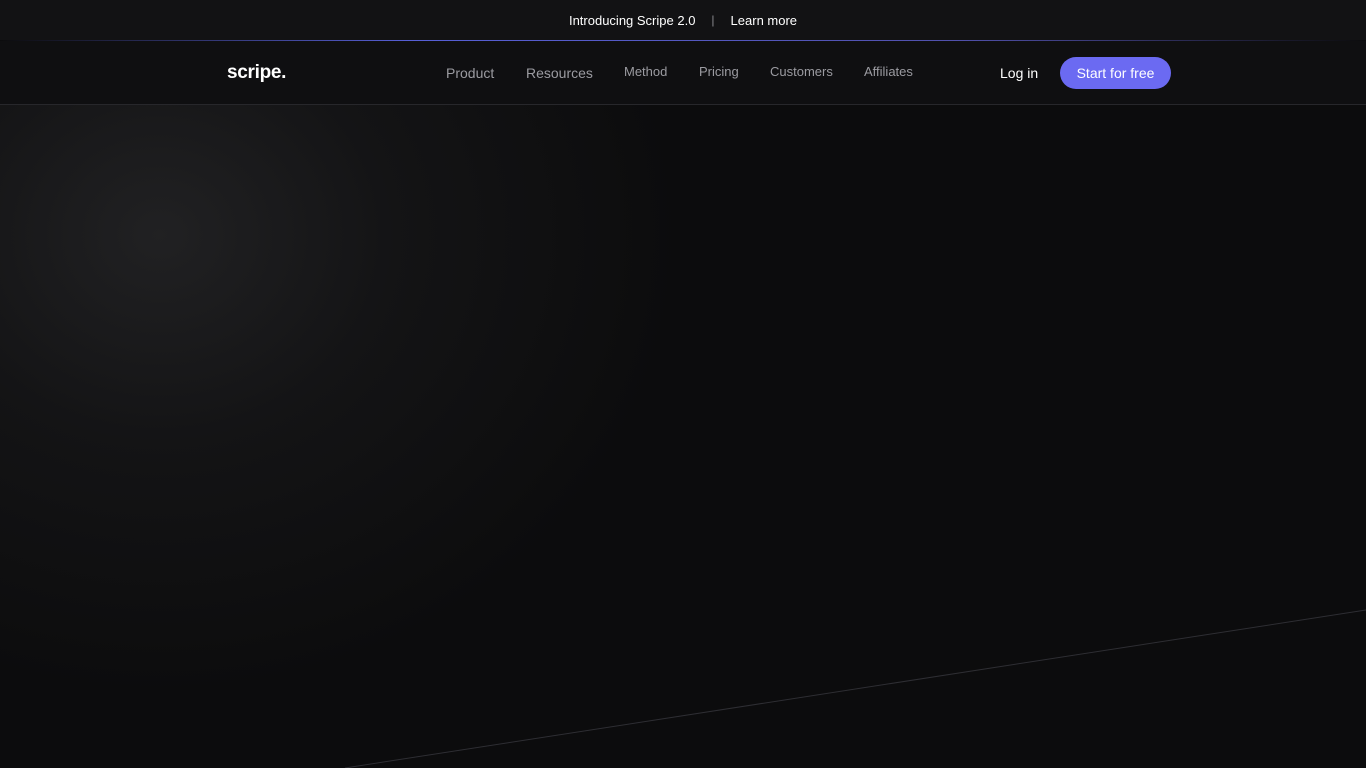  I want to click on learn-more-link: Learn more, so click(764, 20).